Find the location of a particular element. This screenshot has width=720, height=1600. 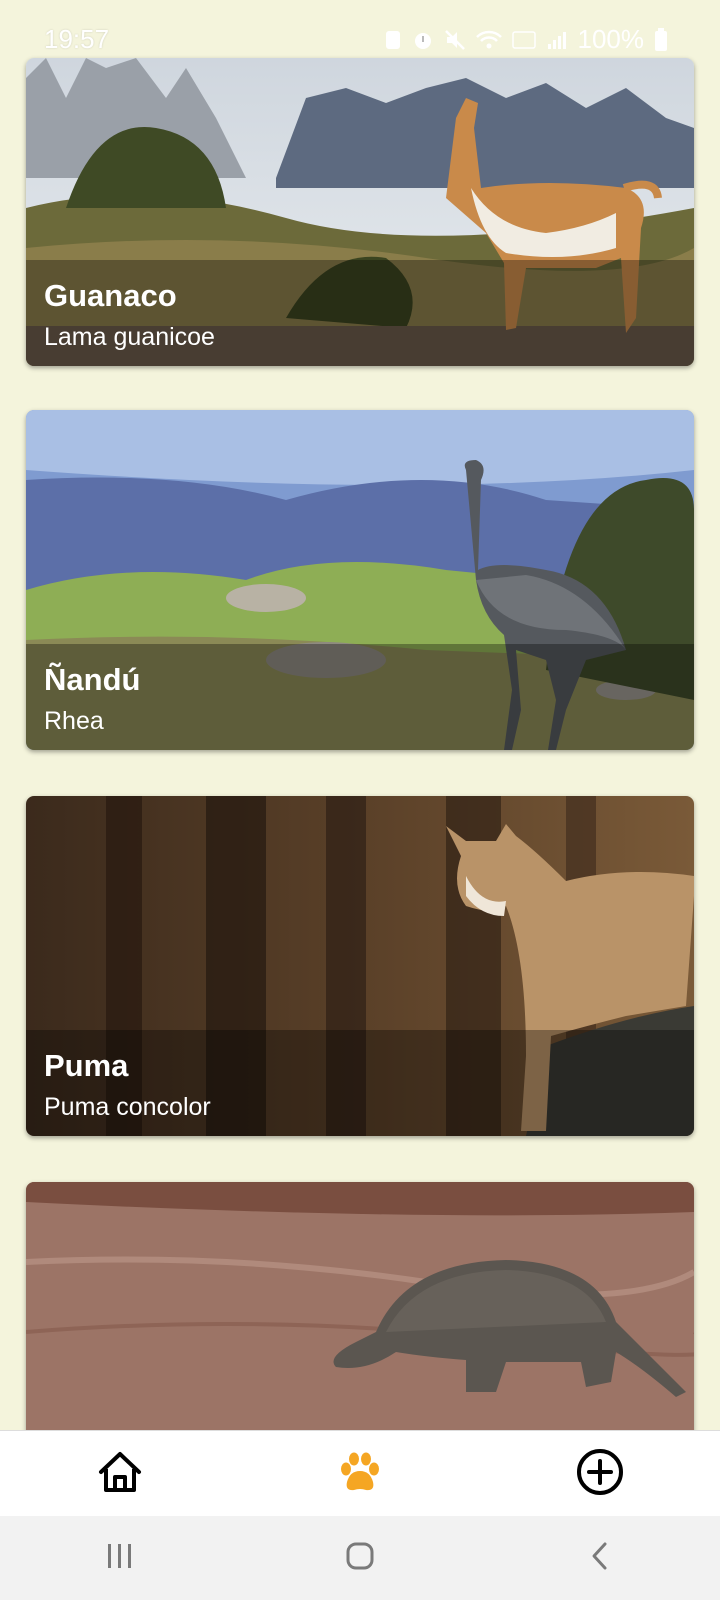

home-icon is located at coordinates (120, 1474).